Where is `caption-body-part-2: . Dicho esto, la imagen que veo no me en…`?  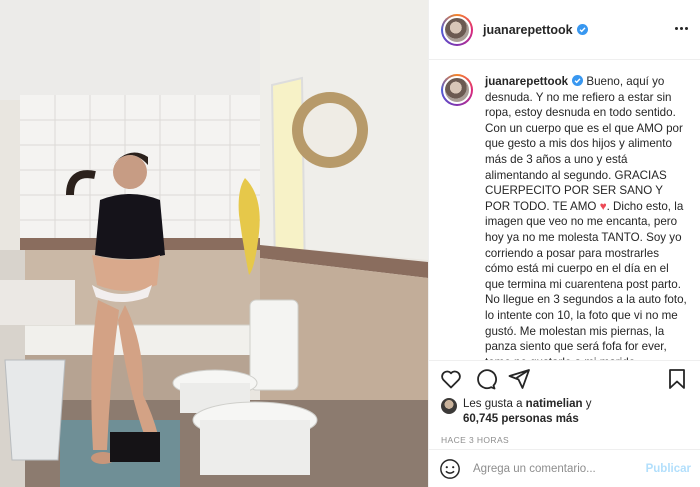
caption-body-part-2: . Dicho esto, la imagen que veo no me en… is located at coordinates (586, 279).